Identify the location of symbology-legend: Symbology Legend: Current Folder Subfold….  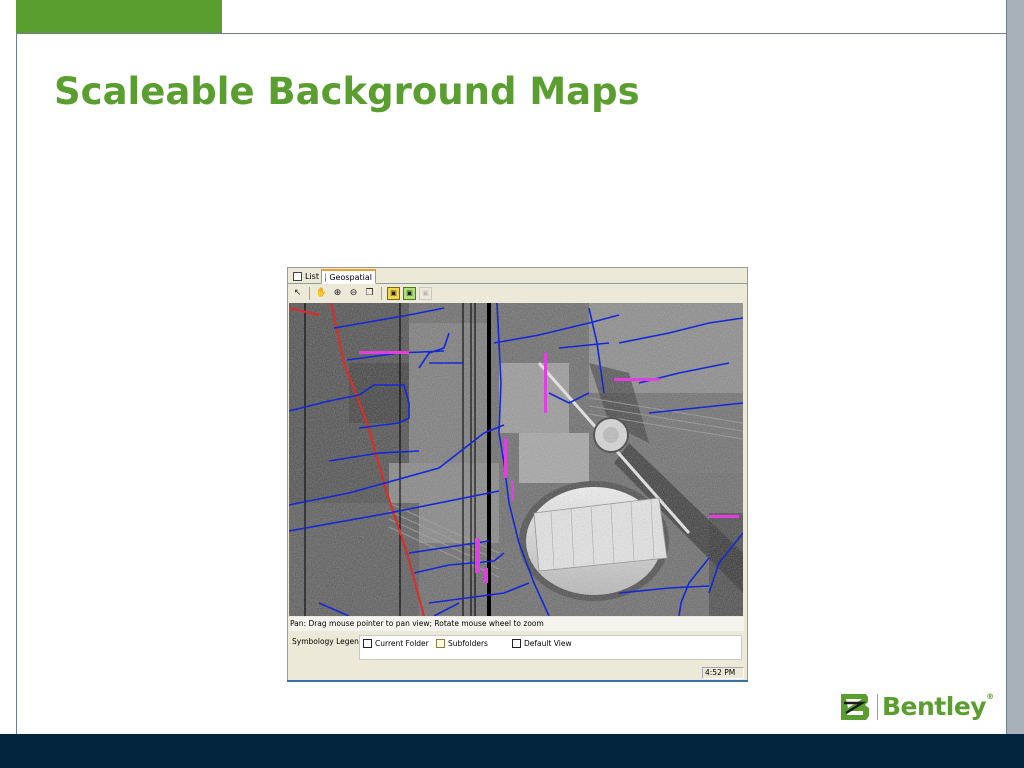
(516, 648).